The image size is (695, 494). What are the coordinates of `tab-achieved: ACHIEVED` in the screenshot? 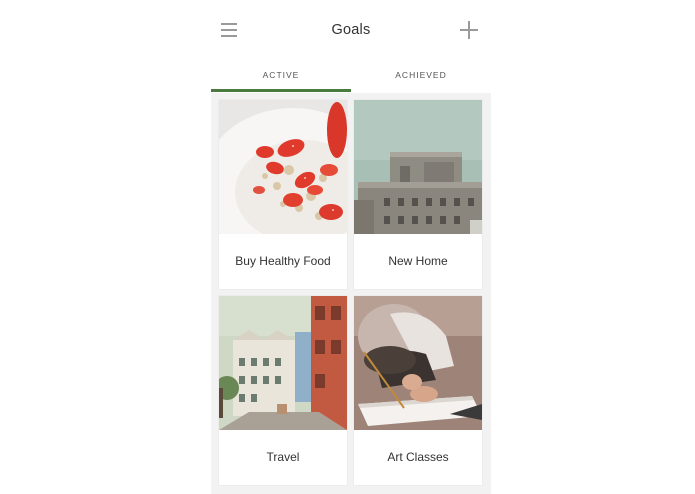 It's located at (421, 76).